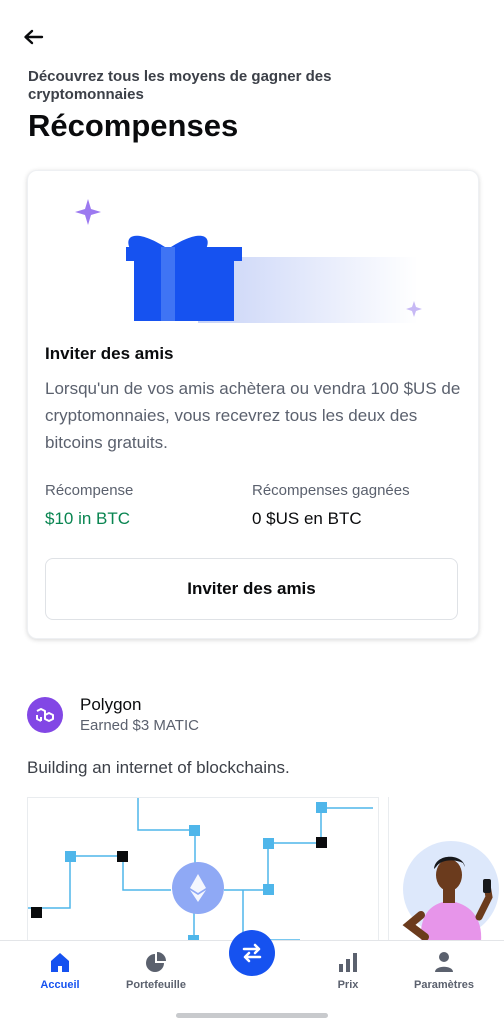  I want to click on invite-friends-button: Inviter des amis, so click(251, 589).